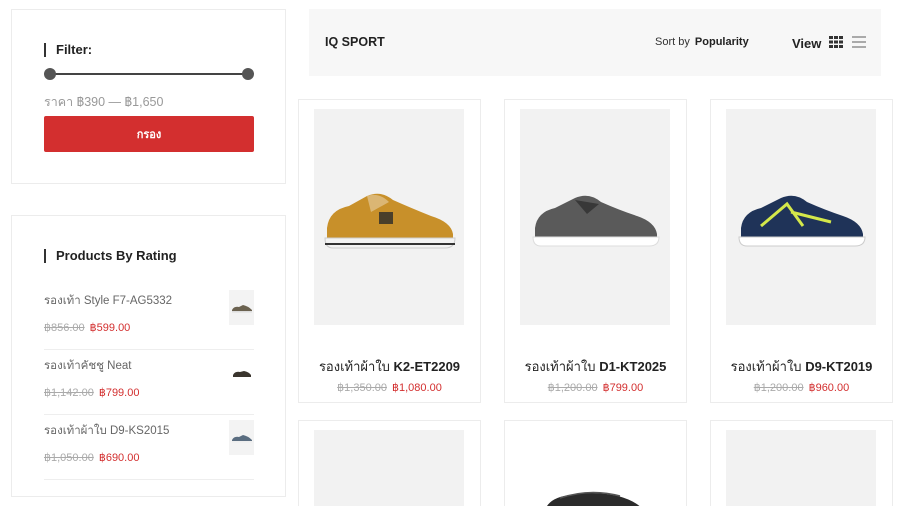 Image resolution: width=900 pixels, height=506 pixels. I want to click on product-price: ฿1,200.00 ฿799.00, so click(595, 387).